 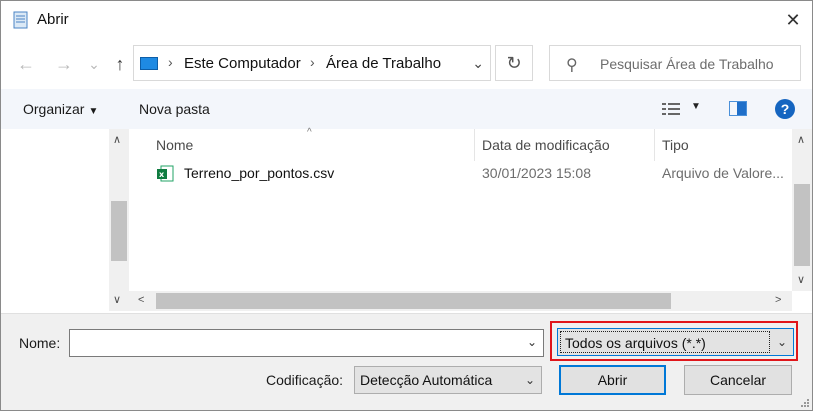 I want to click on notepad-app-icon, so click(x=20, y=20).